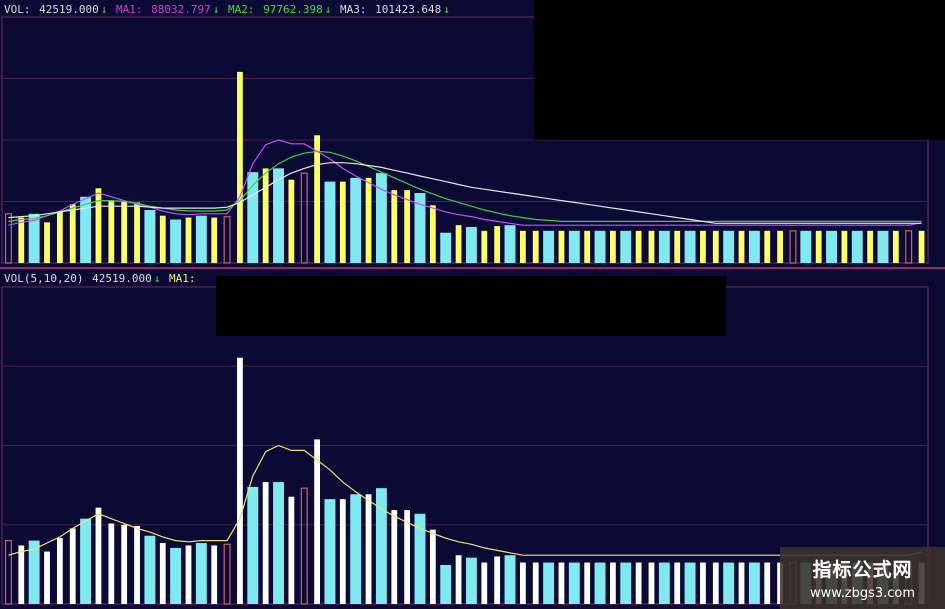  Describe the element at coordinates (44, 278) in the screenshot. I see `panel2-label: VOL(5,10,20)` at that location.